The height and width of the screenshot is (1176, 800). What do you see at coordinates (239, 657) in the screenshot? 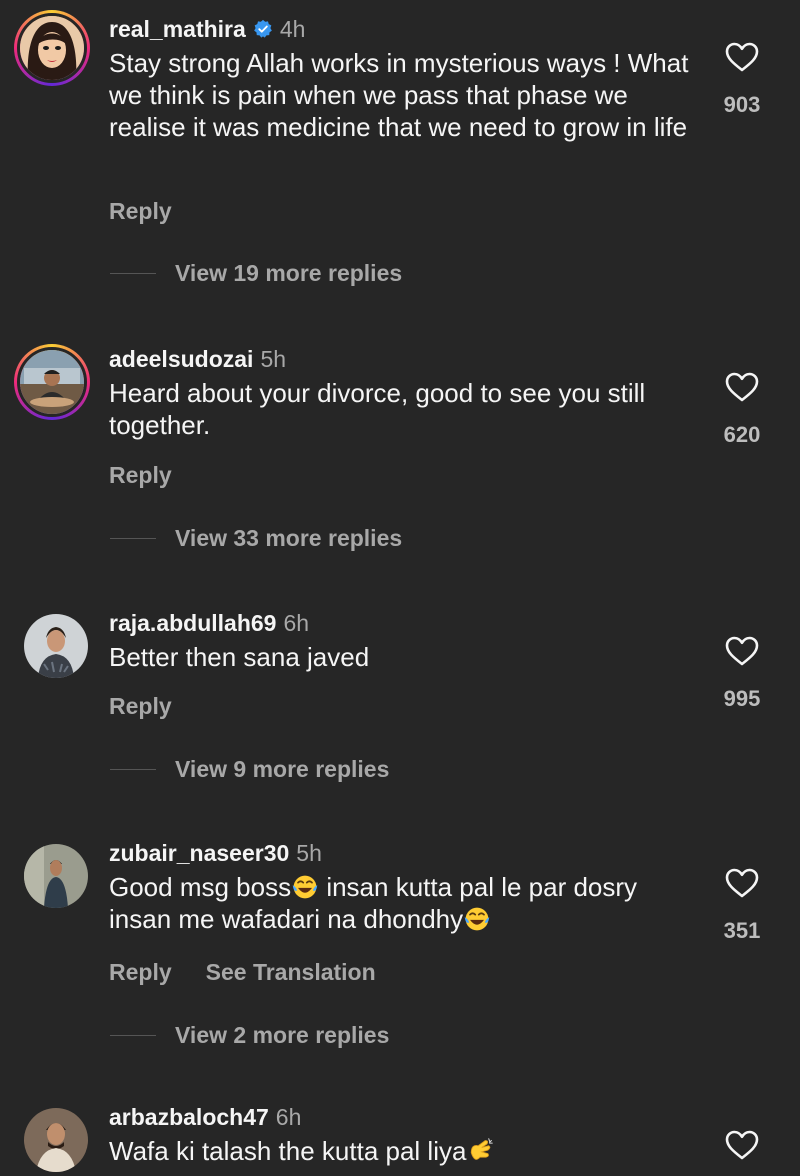
I see `comment-text: Better then sana javed` at bounding box center [239, 657].